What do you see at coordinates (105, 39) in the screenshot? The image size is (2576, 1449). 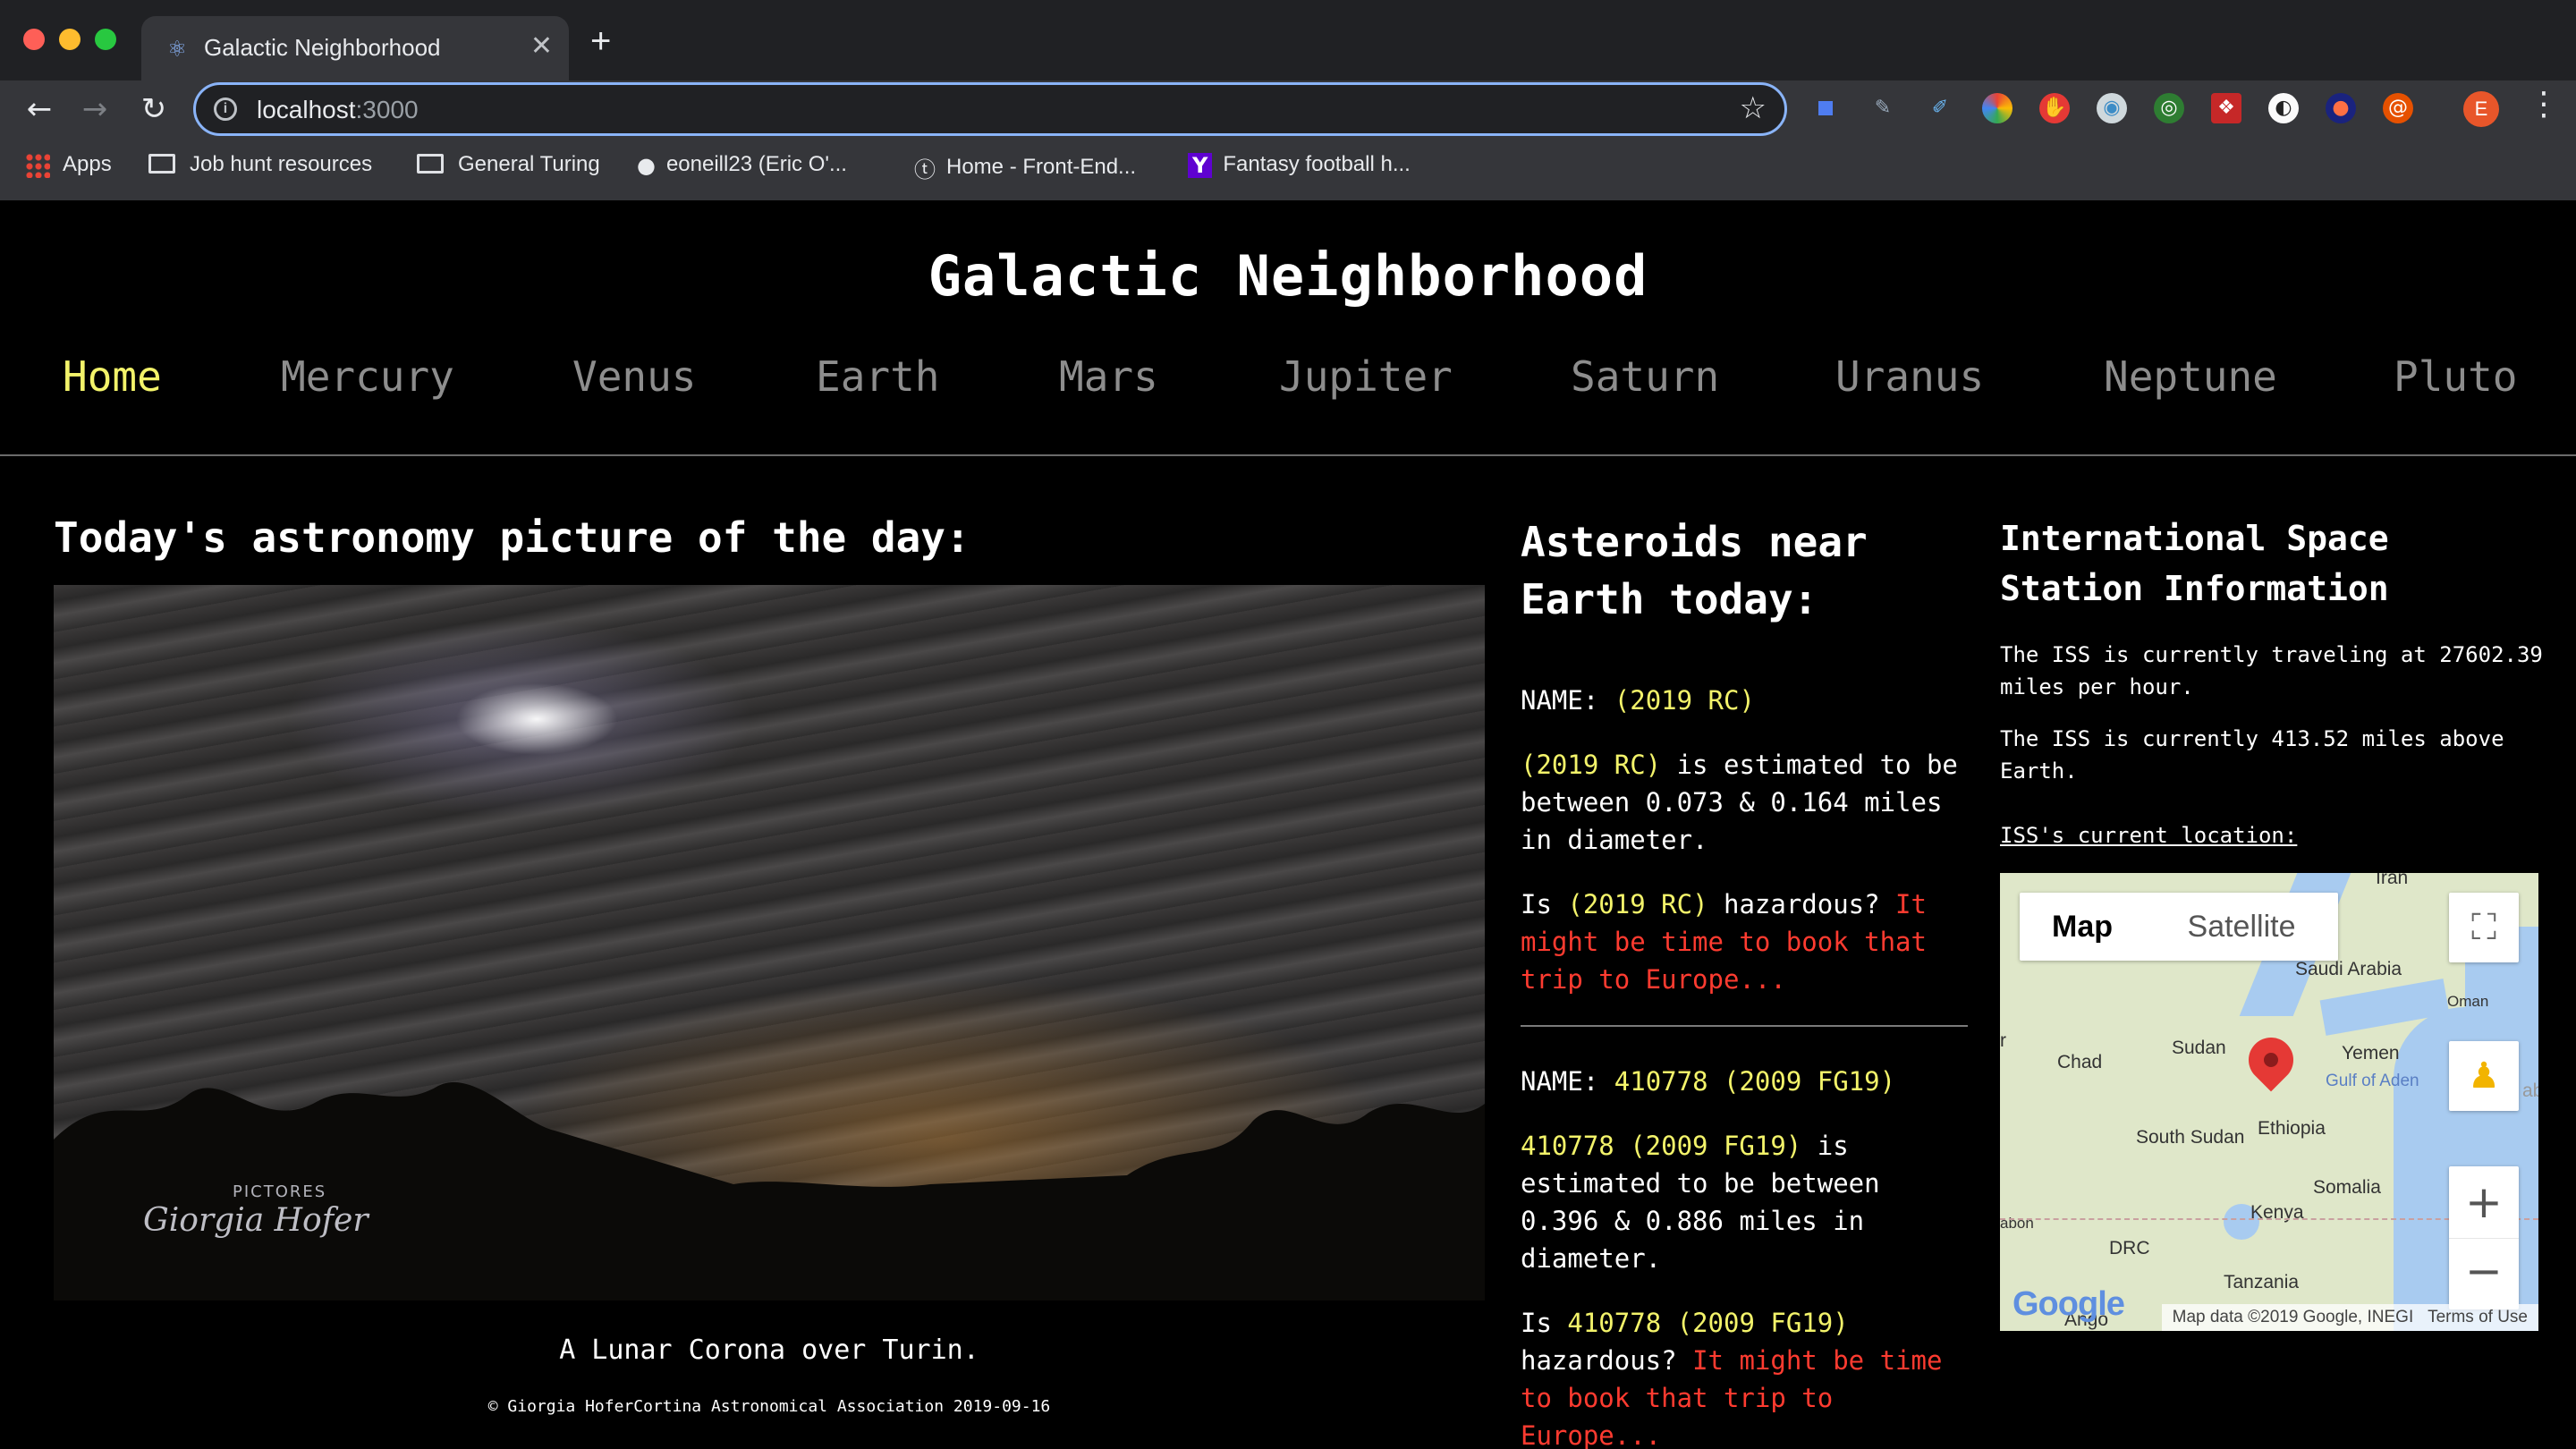 I see `maximize-window-button` at bounding box center [105, 39].